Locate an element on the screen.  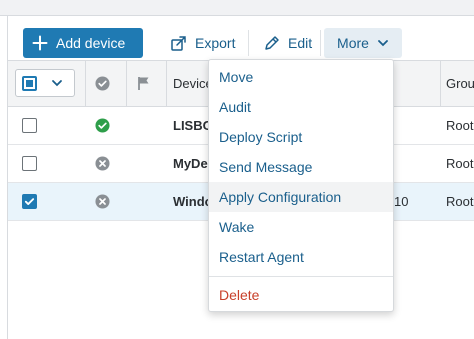
plus-icon is located at coordinates (40, 43).